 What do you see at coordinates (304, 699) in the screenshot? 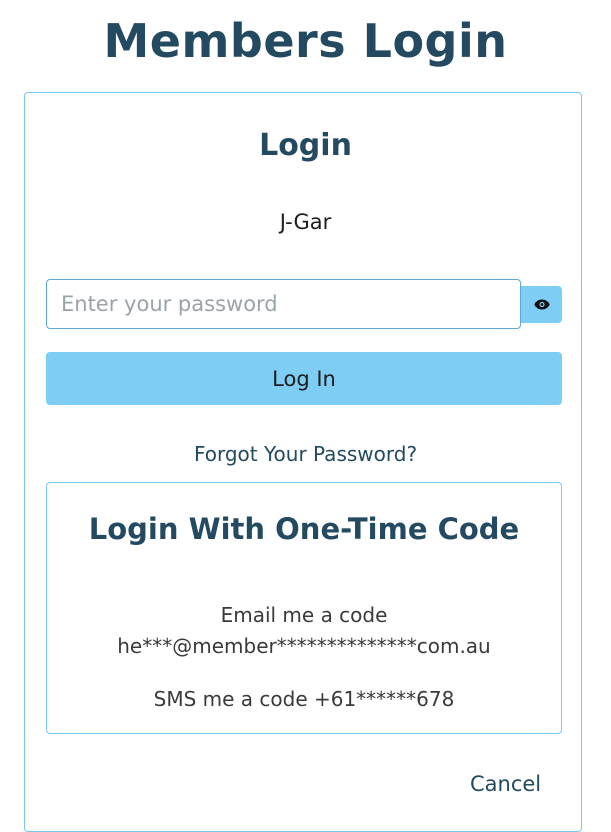
I see `sms-code-option: SMS me a code +61******678` at bounding box center [304, 699].